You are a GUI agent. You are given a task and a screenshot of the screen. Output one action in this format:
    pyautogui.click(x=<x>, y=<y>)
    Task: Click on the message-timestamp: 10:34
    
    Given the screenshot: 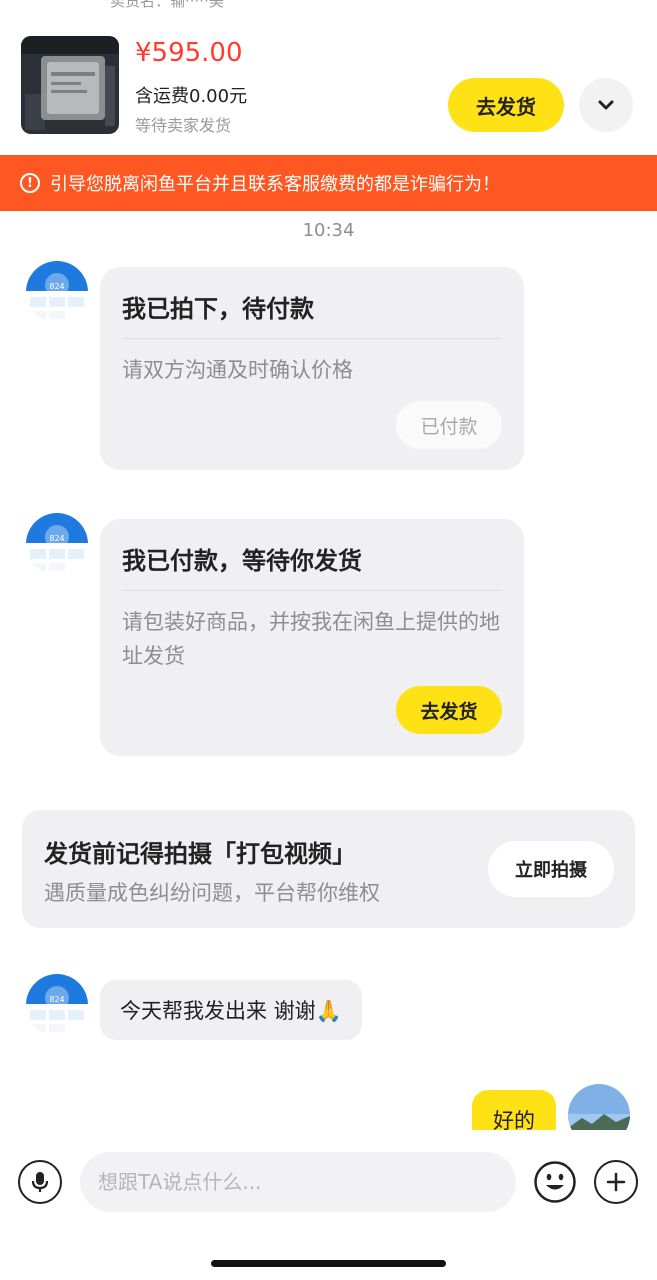 What is the action you would take?
    pyautogui.click(x=328, y=230)
    